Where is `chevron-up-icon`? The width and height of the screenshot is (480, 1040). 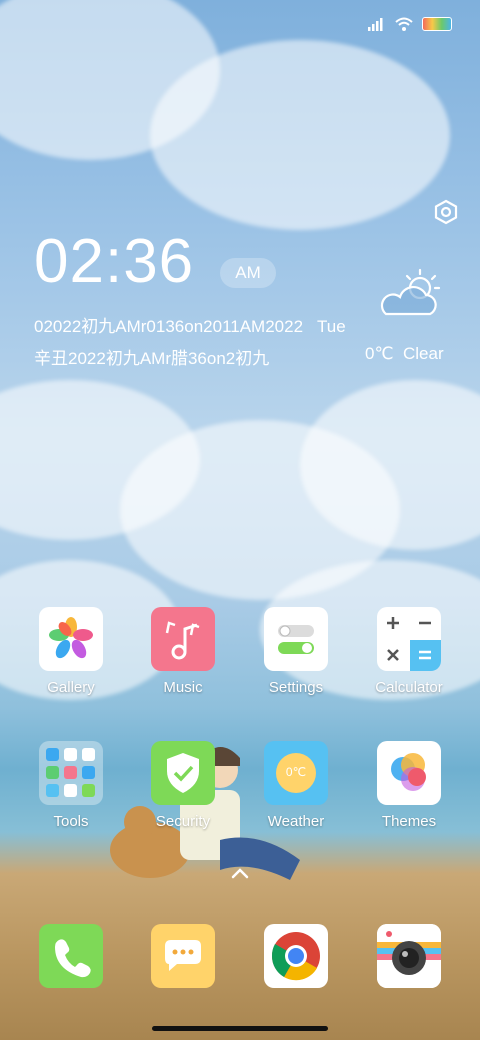
chevron-up-icon is located at coordinates (240, 873).